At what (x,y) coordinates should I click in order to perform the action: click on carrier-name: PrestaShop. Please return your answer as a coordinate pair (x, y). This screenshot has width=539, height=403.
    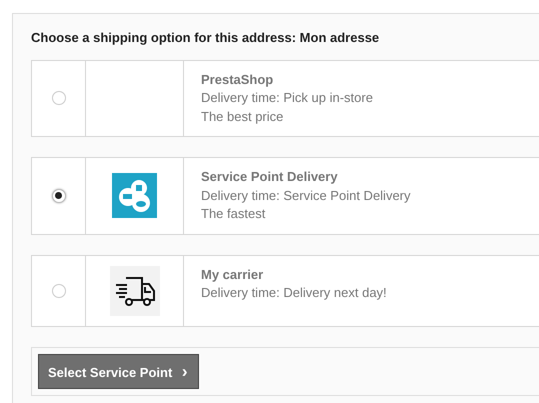
    Looking at the image, I should click on (237, 79).